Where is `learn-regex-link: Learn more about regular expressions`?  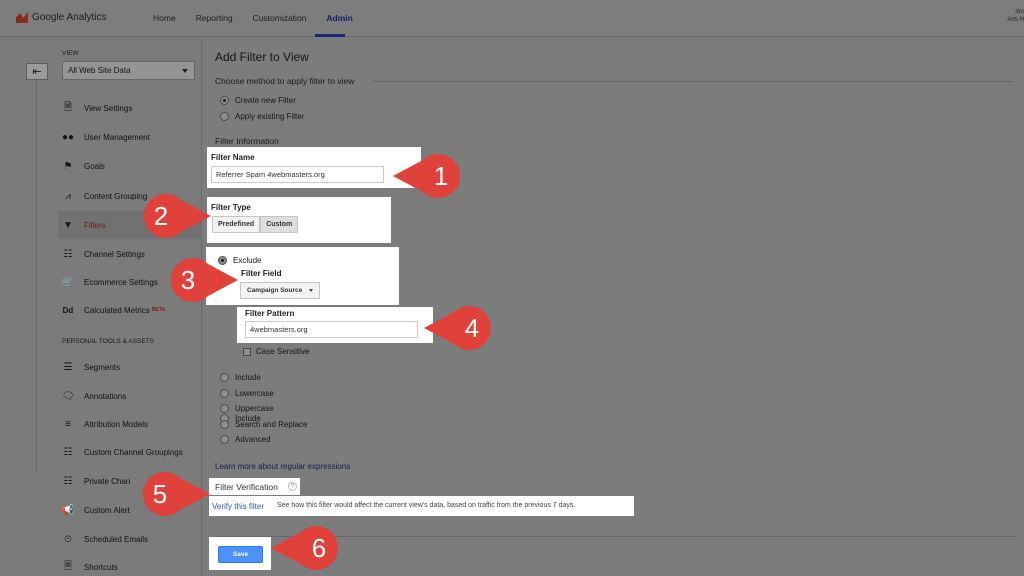
learn-regex-link: Learn more about regular expressions is located at coordinates (282, 466).